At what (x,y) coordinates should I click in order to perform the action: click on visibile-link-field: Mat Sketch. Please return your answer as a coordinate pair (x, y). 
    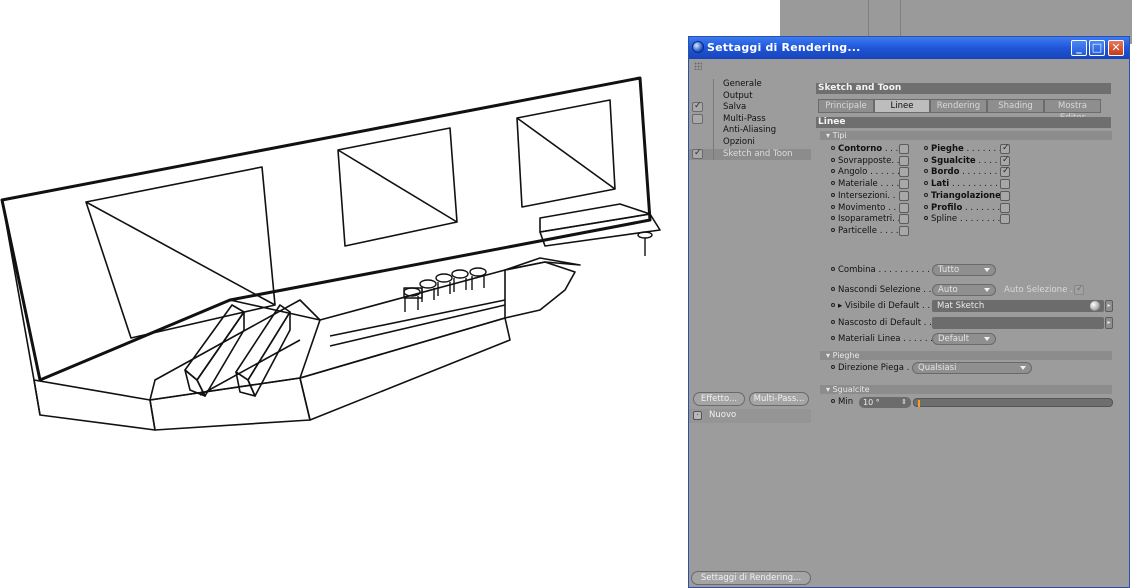
    Looking at the image, I should click on (1018, 306).